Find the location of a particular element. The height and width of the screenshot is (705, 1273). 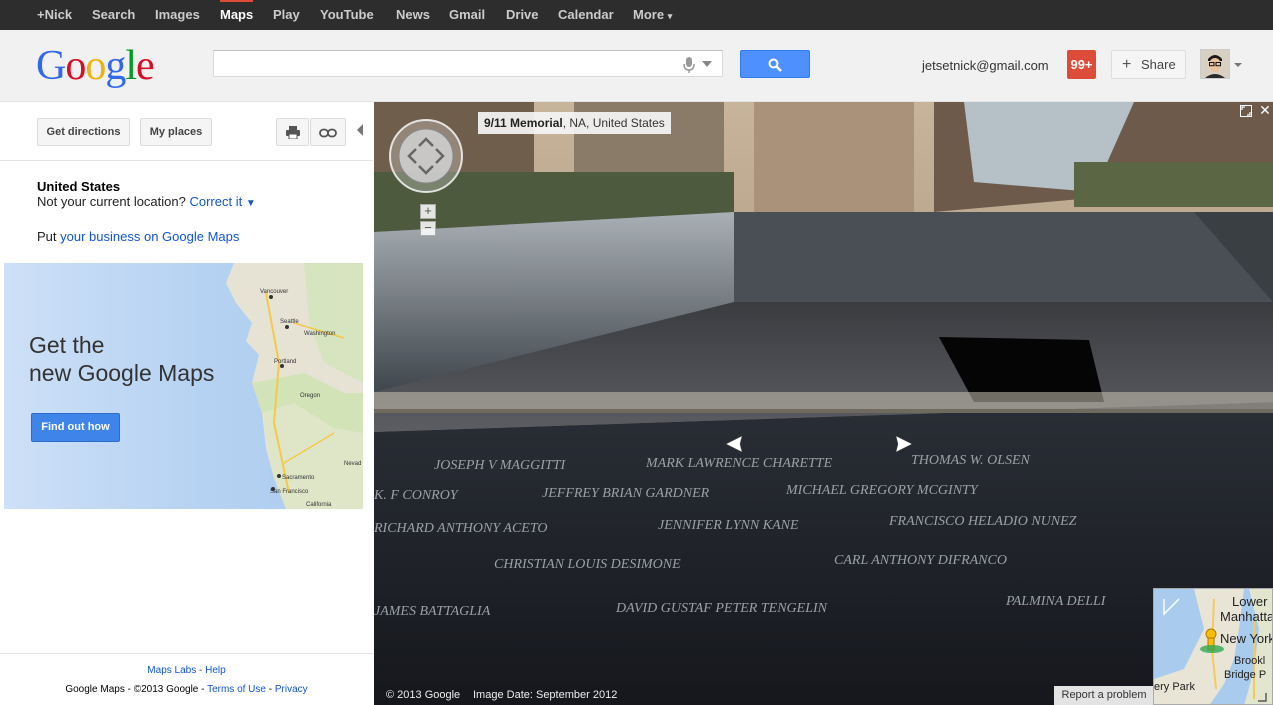

navigate-back-arrow-icon is located at coordinates (733, 444).